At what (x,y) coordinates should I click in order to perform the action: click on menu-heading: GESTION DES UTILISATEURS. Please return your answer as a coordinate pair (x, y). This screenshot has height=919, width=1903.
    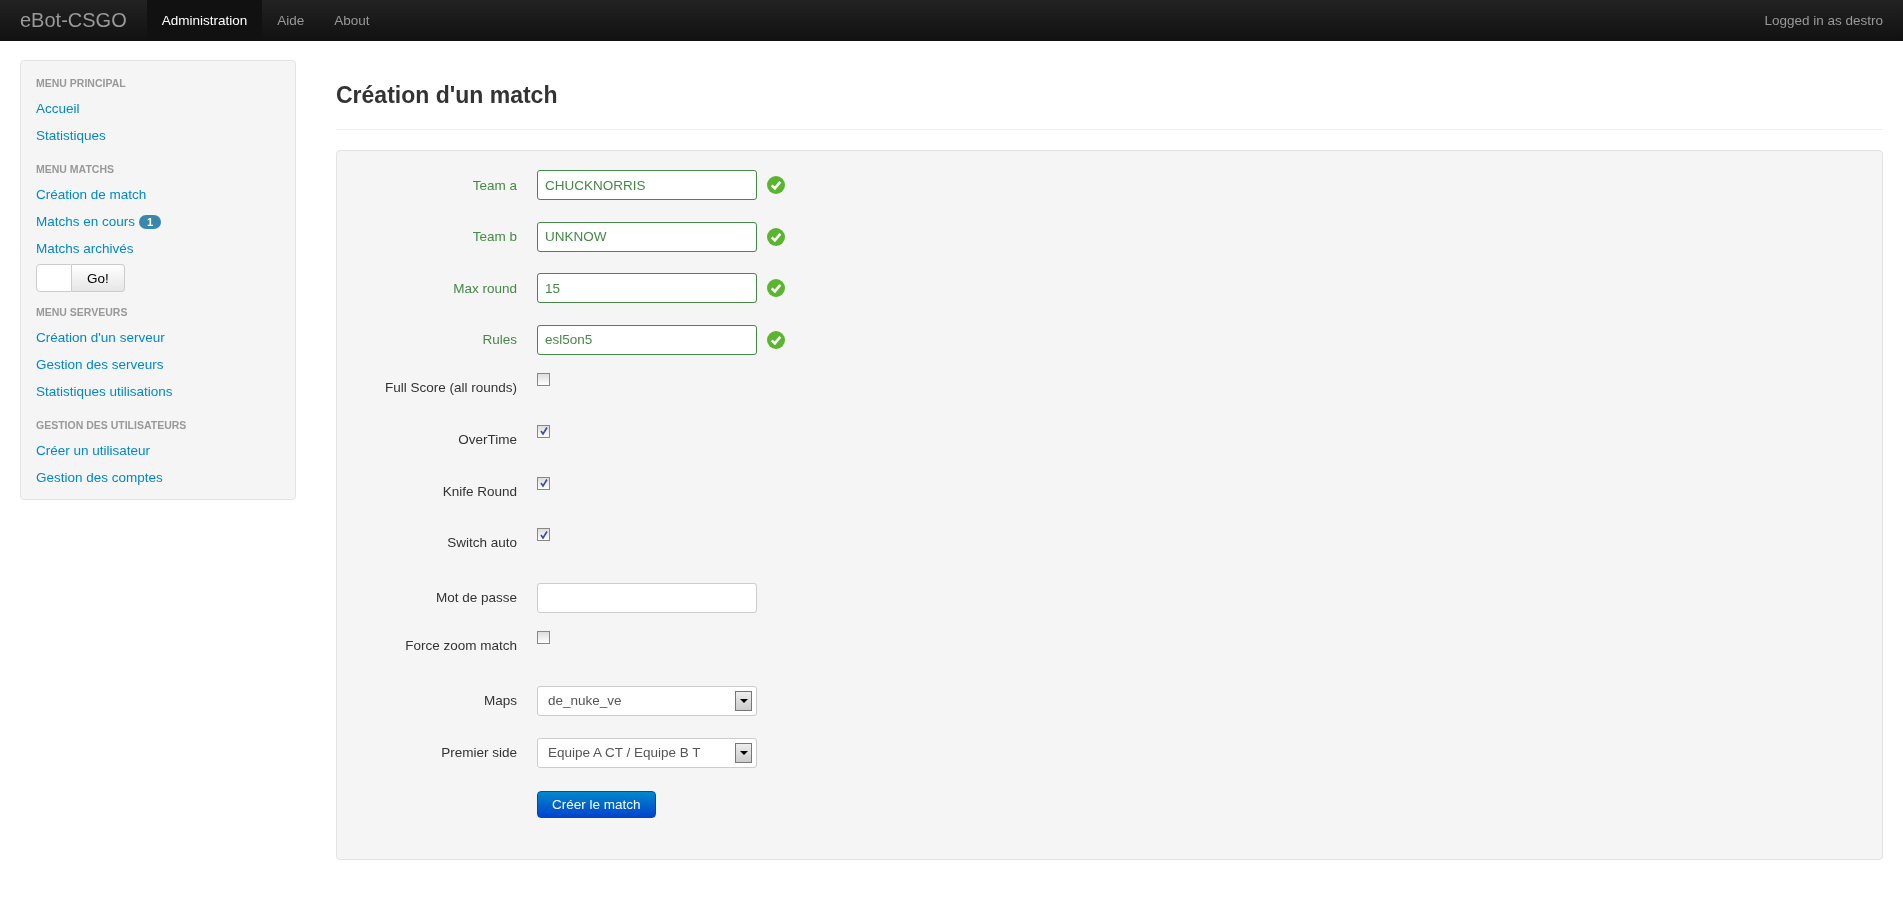
    Looking at the image, I should click on (112, 425).